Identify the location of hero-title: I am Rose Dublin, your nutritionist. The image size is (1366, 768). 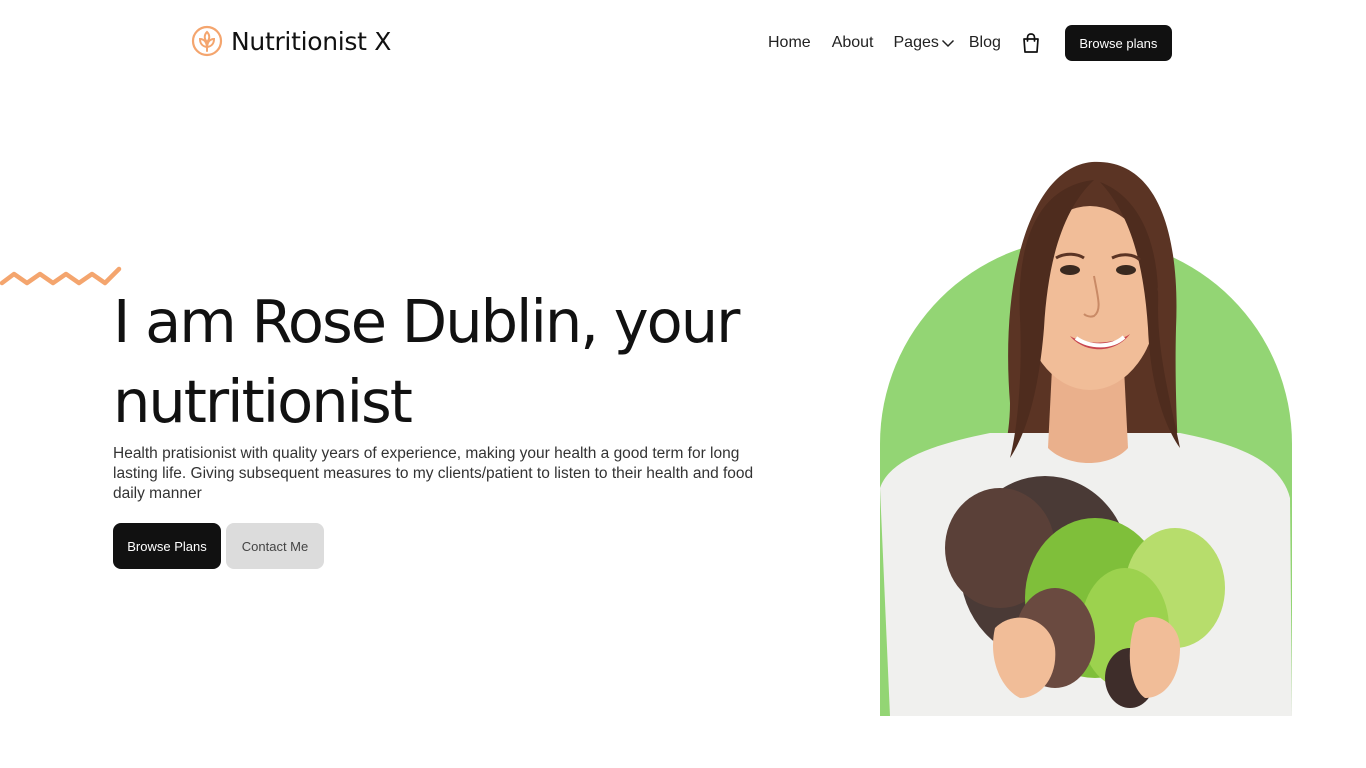
(426, 361).